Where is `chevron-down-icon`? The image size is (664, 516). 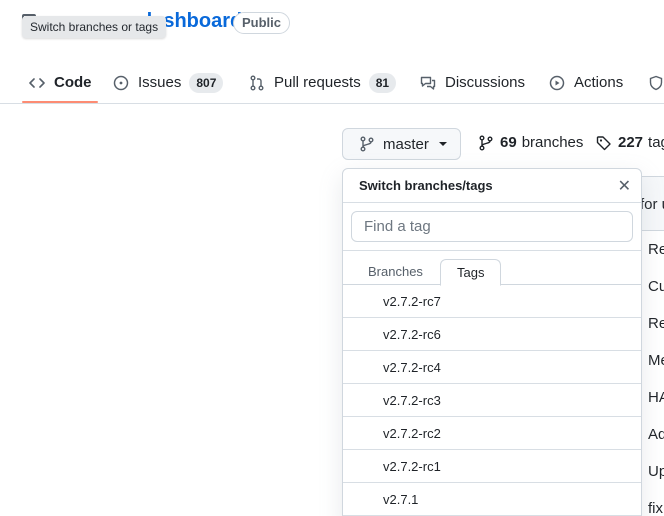
chevron-down-icon is located at coordinates (442, 144).